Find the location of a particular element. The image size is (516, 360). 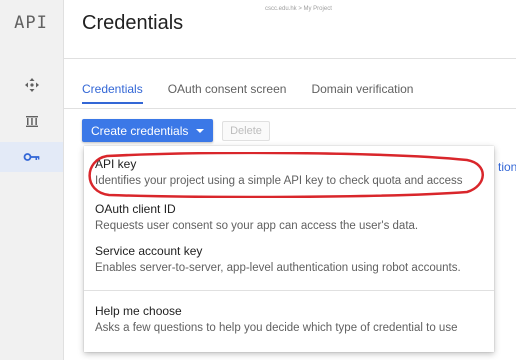

page-title: Credentials is located at coordinates (133, 23).